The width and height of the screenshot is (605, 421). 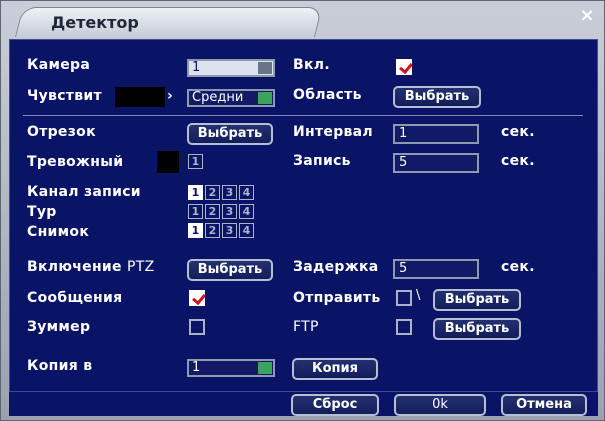 I want to click on tour-channel-1: 1, so click(x=195, y=211).